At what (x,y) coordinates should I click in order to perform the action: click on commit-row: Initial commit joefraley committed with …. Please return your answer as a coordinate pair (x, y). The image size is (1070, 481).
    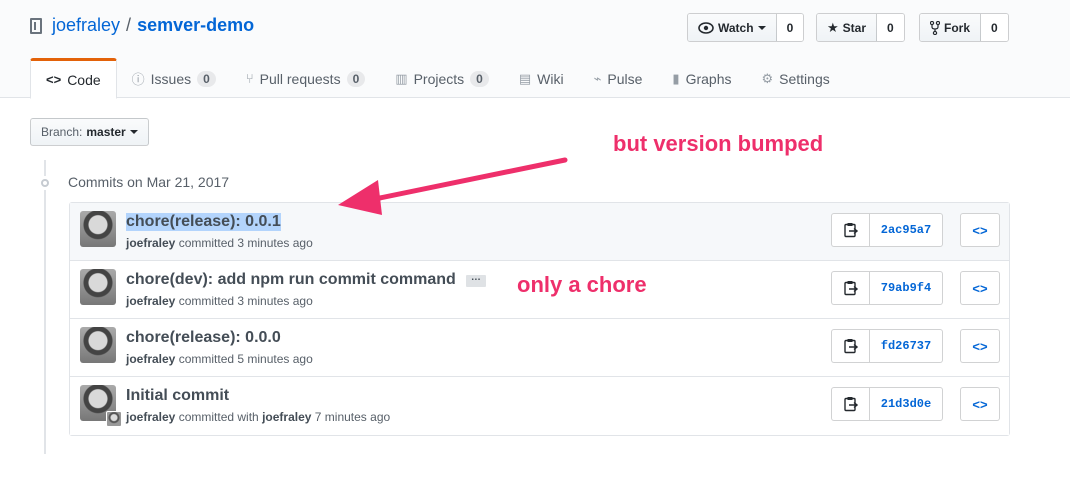
    Looking at the image, I should click on (539, 406).